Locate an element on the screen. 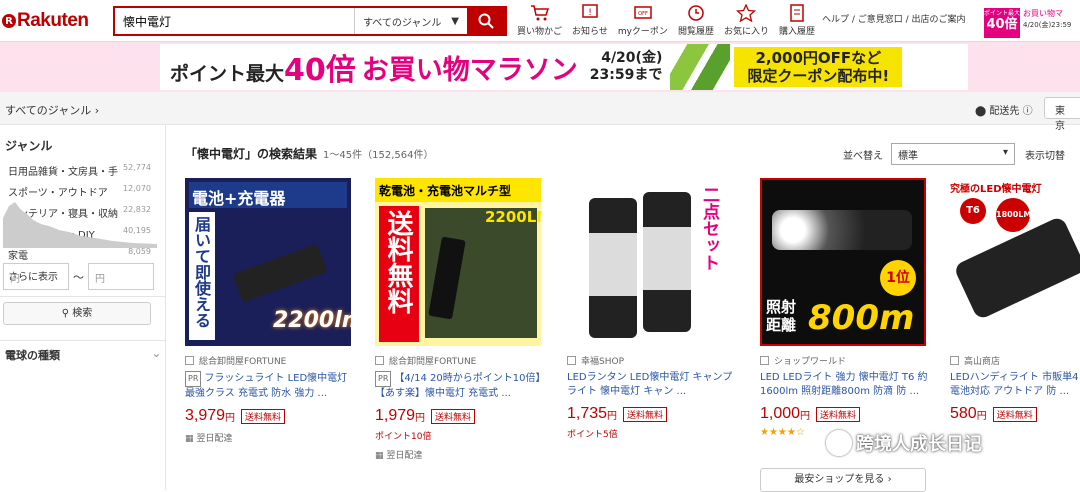  product-image: 乾電池・充電池マルチ型 送料無料 2200LM is located at coordinates (458, 262).